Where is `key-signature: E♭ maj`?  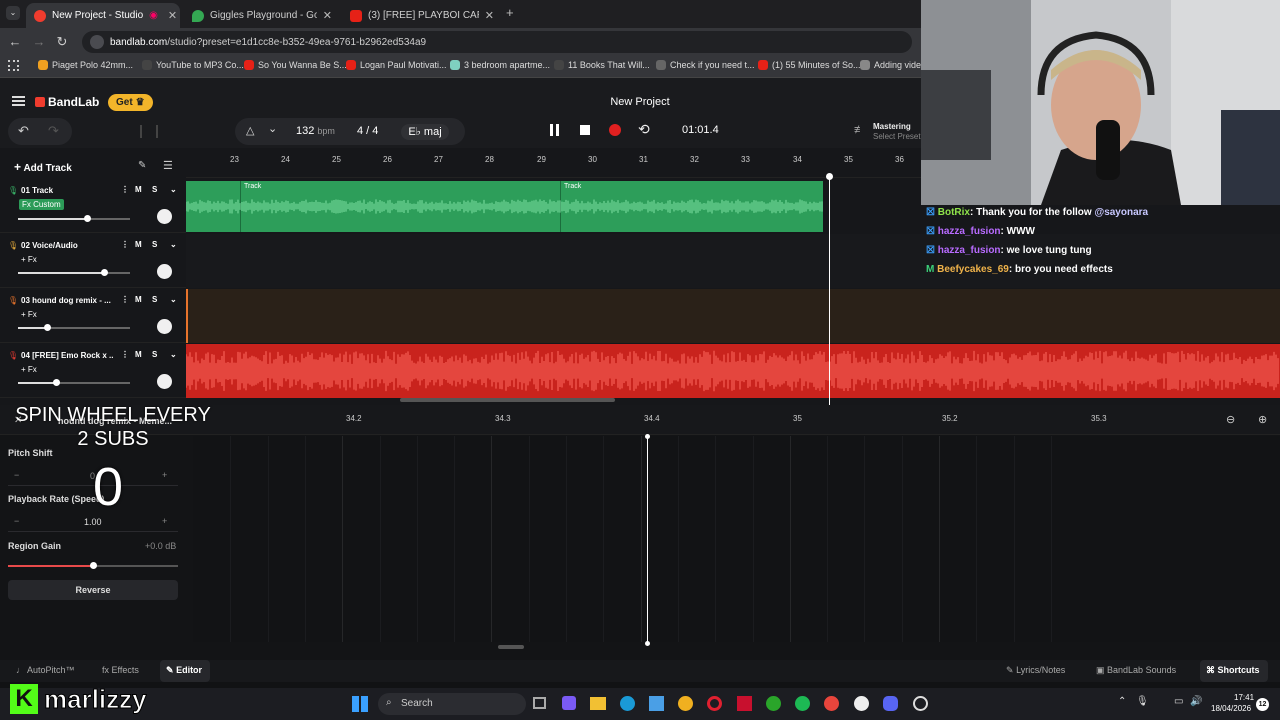 key-signature: E♭ maj is located at coordinates (425, 132).